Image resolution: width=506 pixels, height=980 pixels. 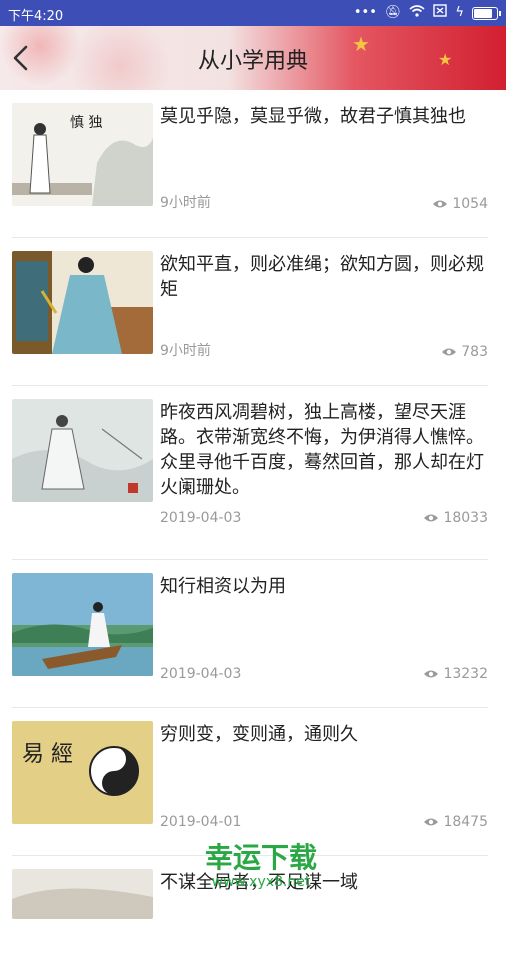 I want to click on list-item: 易 經 穷则变，变则通，通则久 2019-04-01 18475, so click(x=250, y=770).